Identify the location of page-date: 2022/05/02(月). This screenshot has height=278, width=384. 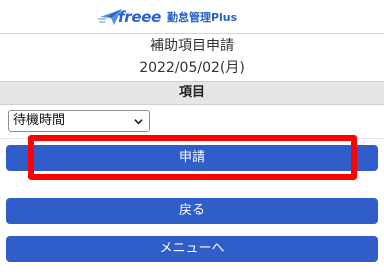
(192, 68).